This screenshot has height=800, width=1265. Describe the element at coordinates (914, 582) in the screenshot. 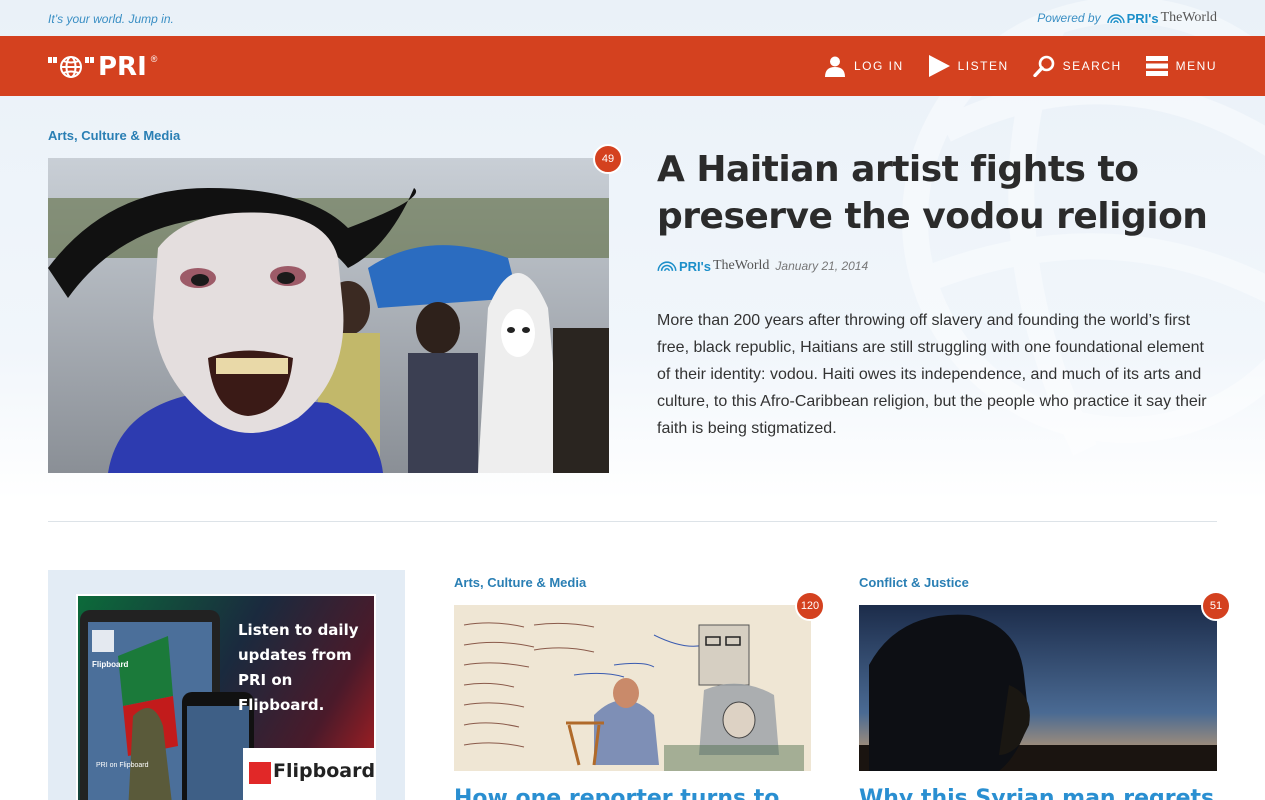

I see `card-2-category-link: Conflict & Justice` at that location.